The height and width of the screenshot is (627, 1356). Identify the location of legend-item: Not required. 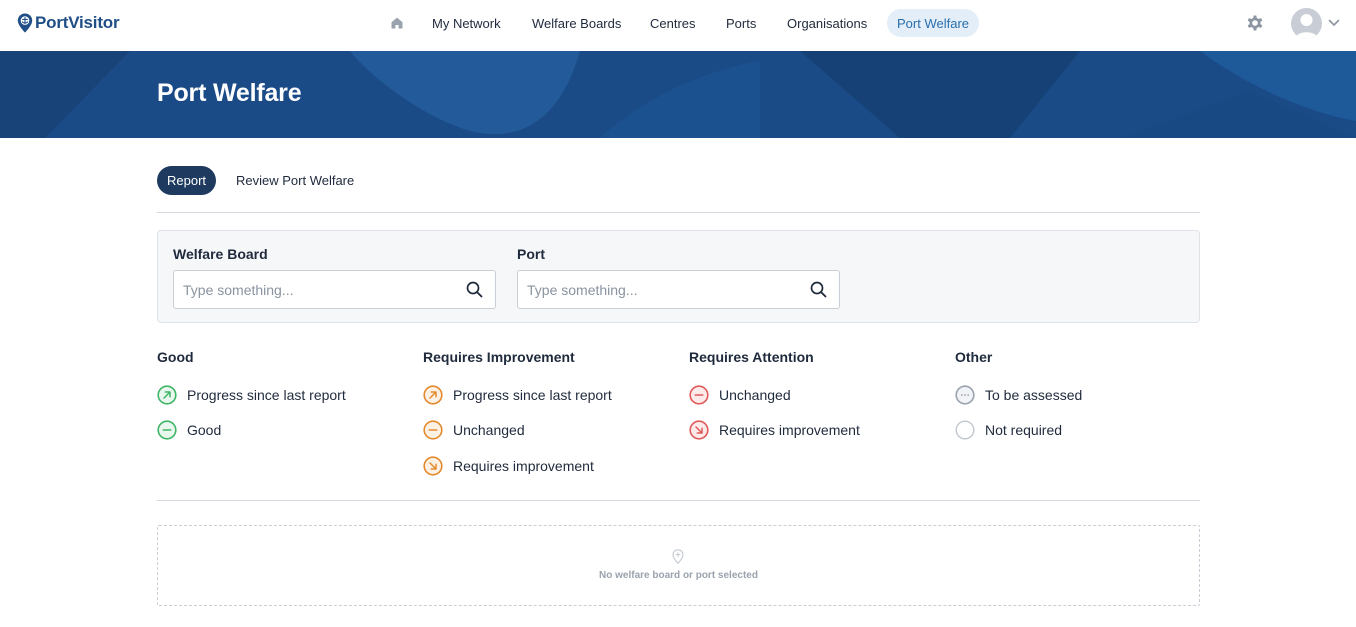
(1008, 430).